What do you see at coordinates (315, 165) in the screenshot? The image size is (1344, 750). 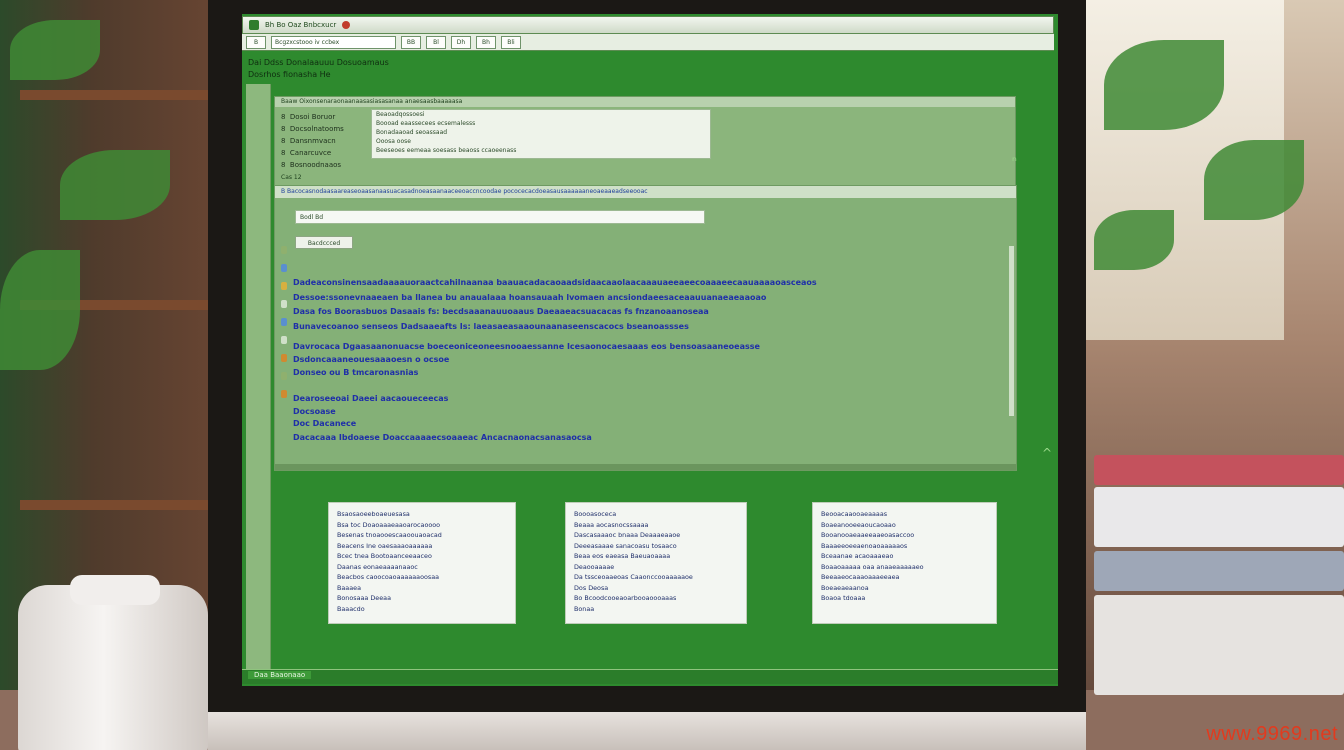 I see `row-label: Bosnoodnaaos` at bounding box center [315, 165].